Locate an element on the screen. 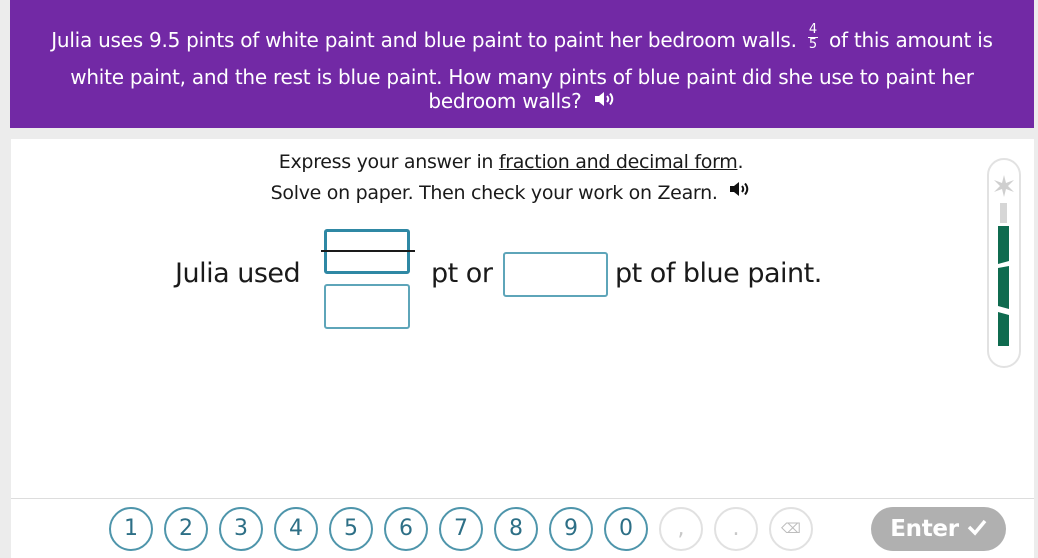 The width and height of the screenshot is (1038, 558). instructions-period: . is located at coordinates (740, 162).